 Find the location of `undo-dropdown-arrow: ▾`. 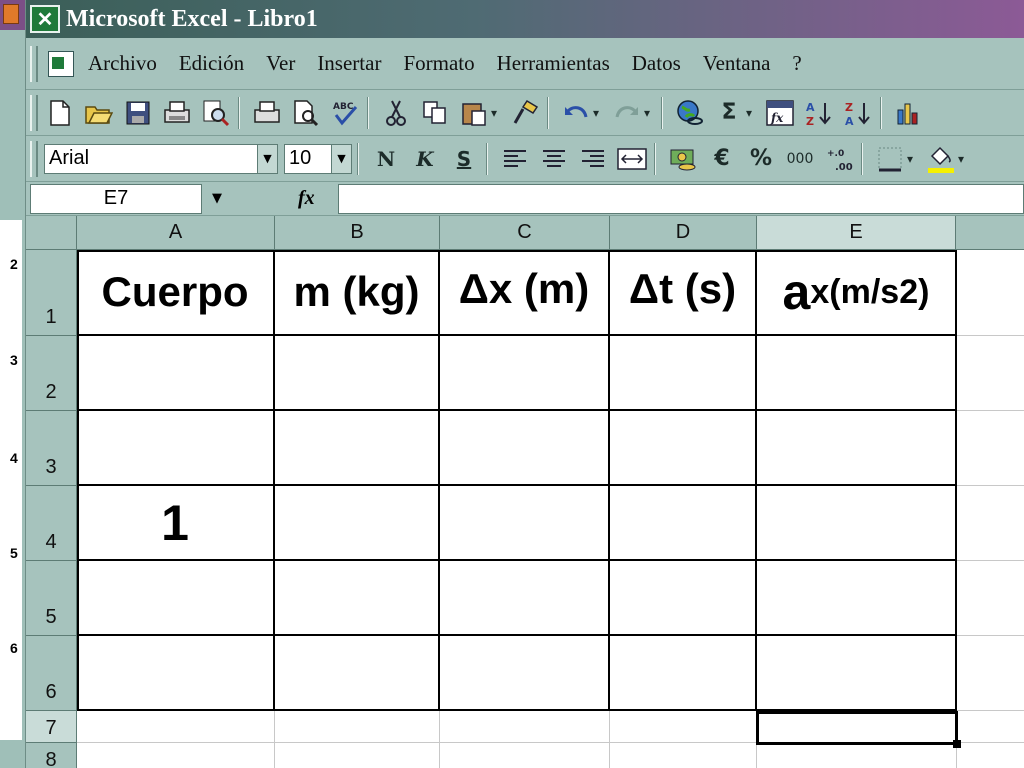

undo-dropdown-arrow: ▾ is located at coordinates (599, 113).